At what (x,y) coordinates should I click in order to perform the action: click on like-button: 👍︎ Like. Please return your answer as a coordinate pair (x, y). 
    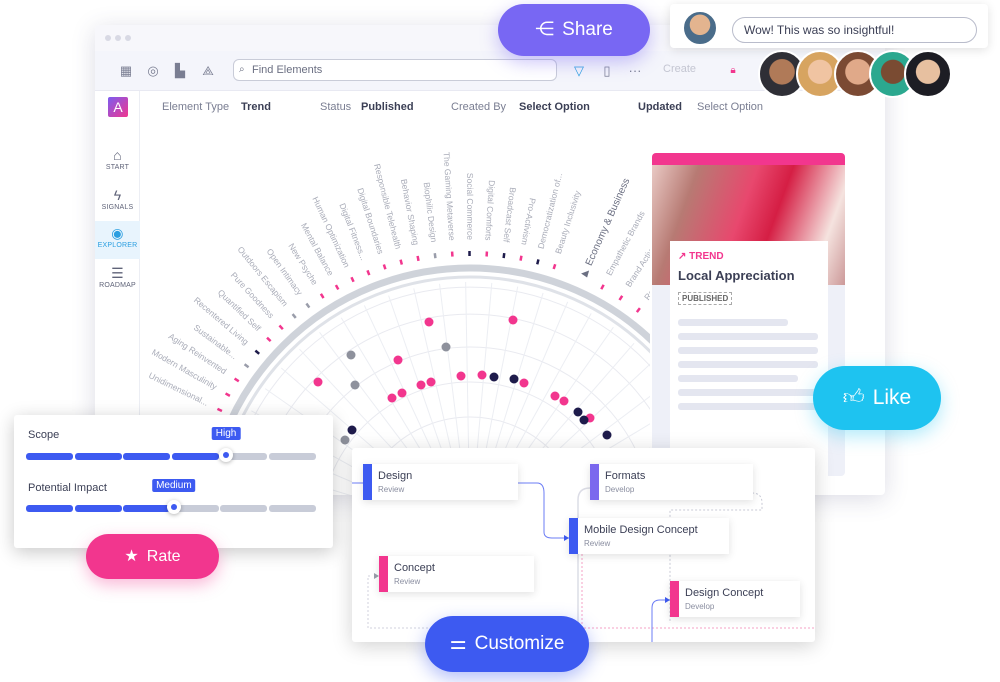
    Looking at the image, I should click on (877, 398).